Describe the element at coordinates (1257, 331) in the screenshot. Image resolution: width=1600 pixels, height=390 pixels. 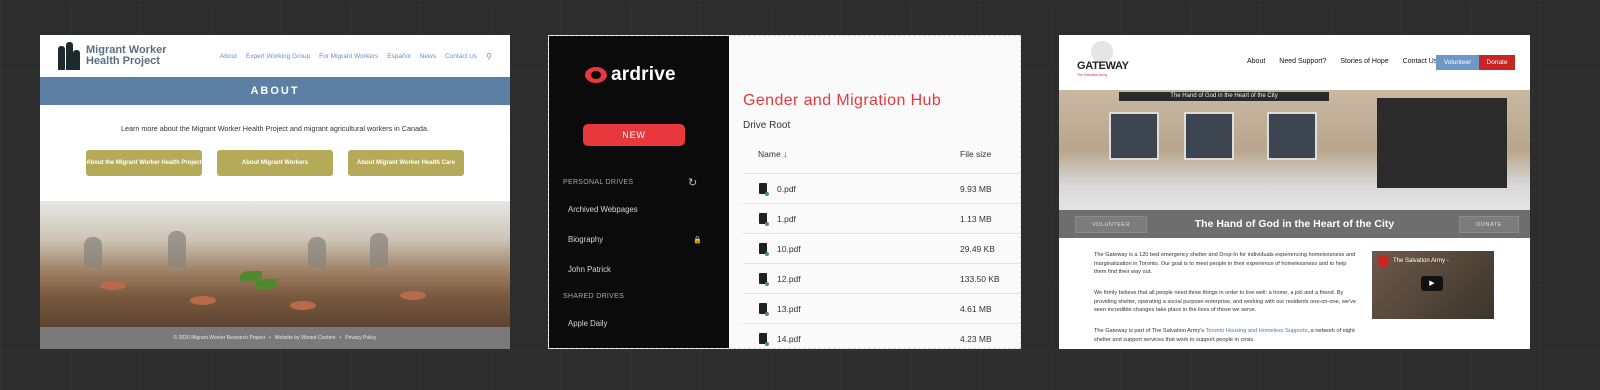
I see `housing-supports-link: Toronto Housing and Homeless Supports` at that location.